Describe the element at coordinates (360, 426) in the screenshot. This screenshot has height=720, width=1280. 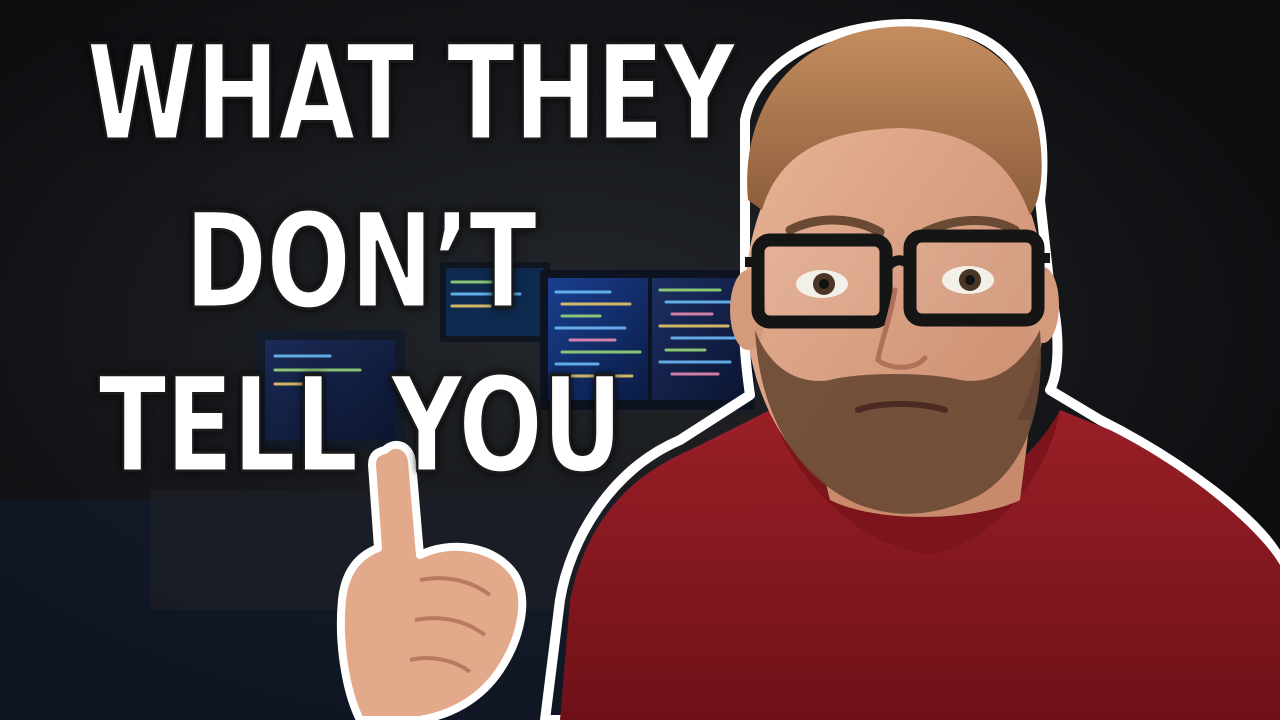
I see `title-line-3: TELL YOU` at that location.